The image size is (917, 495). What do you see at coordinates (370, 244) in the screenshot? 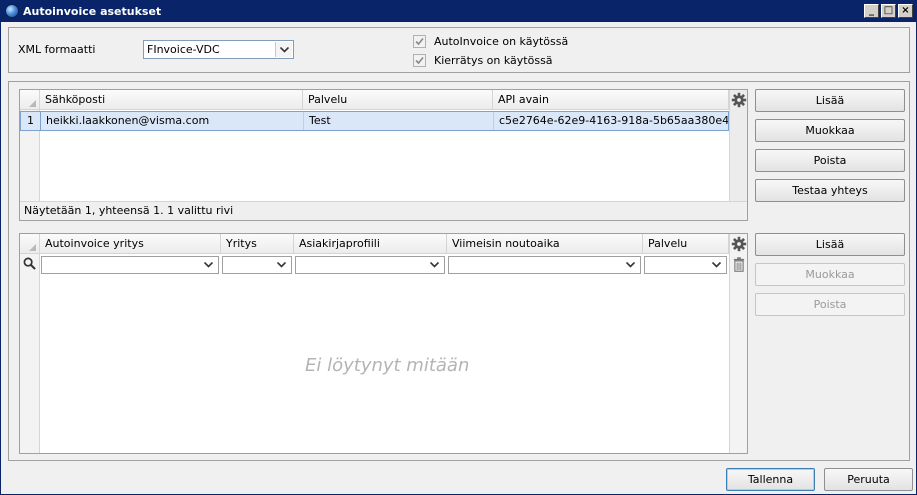
I see `column-header-document-profile: Asiakirjaprofiili` at bounding box center [370, 244].